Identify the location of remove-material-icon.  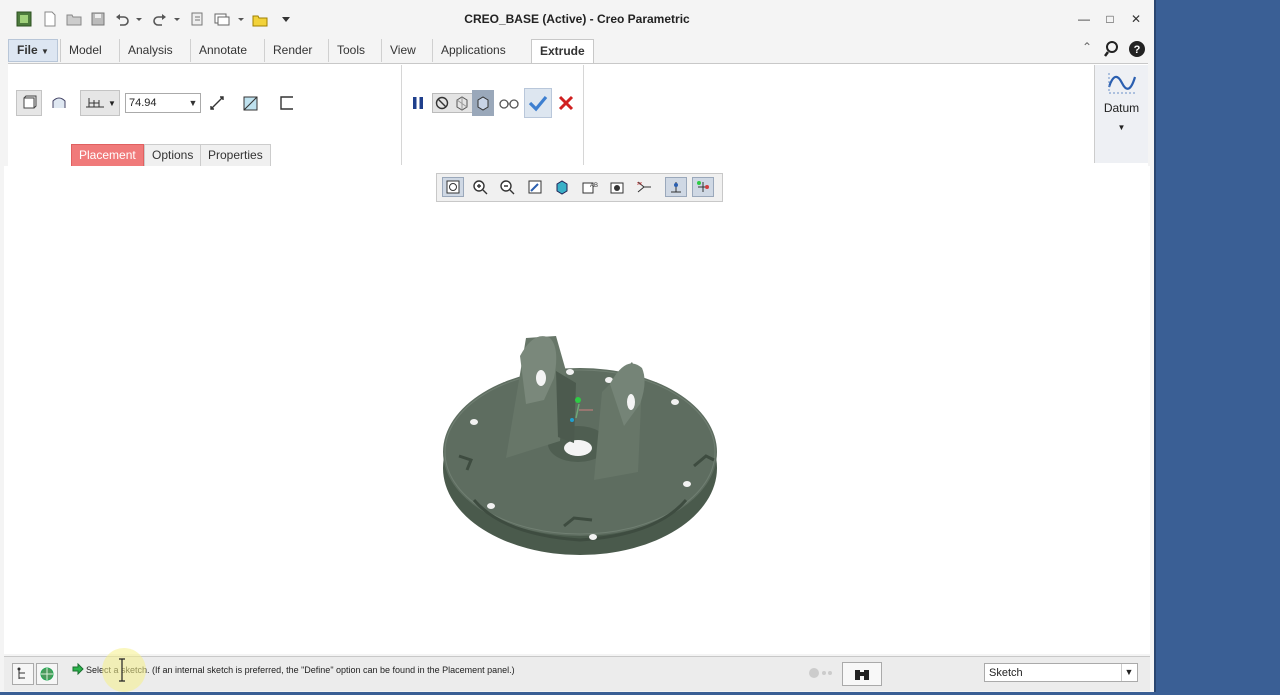
(250, 103).